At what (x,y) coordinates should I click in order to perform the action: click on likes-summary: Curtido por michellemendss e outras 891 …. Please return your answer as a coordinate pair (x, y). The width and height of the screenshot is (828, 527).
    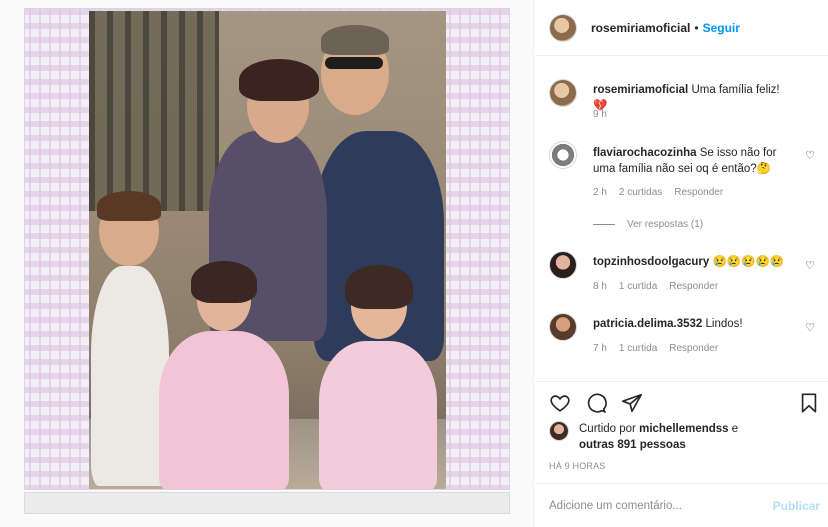
    Looking at the image, I should click on (684, 437).